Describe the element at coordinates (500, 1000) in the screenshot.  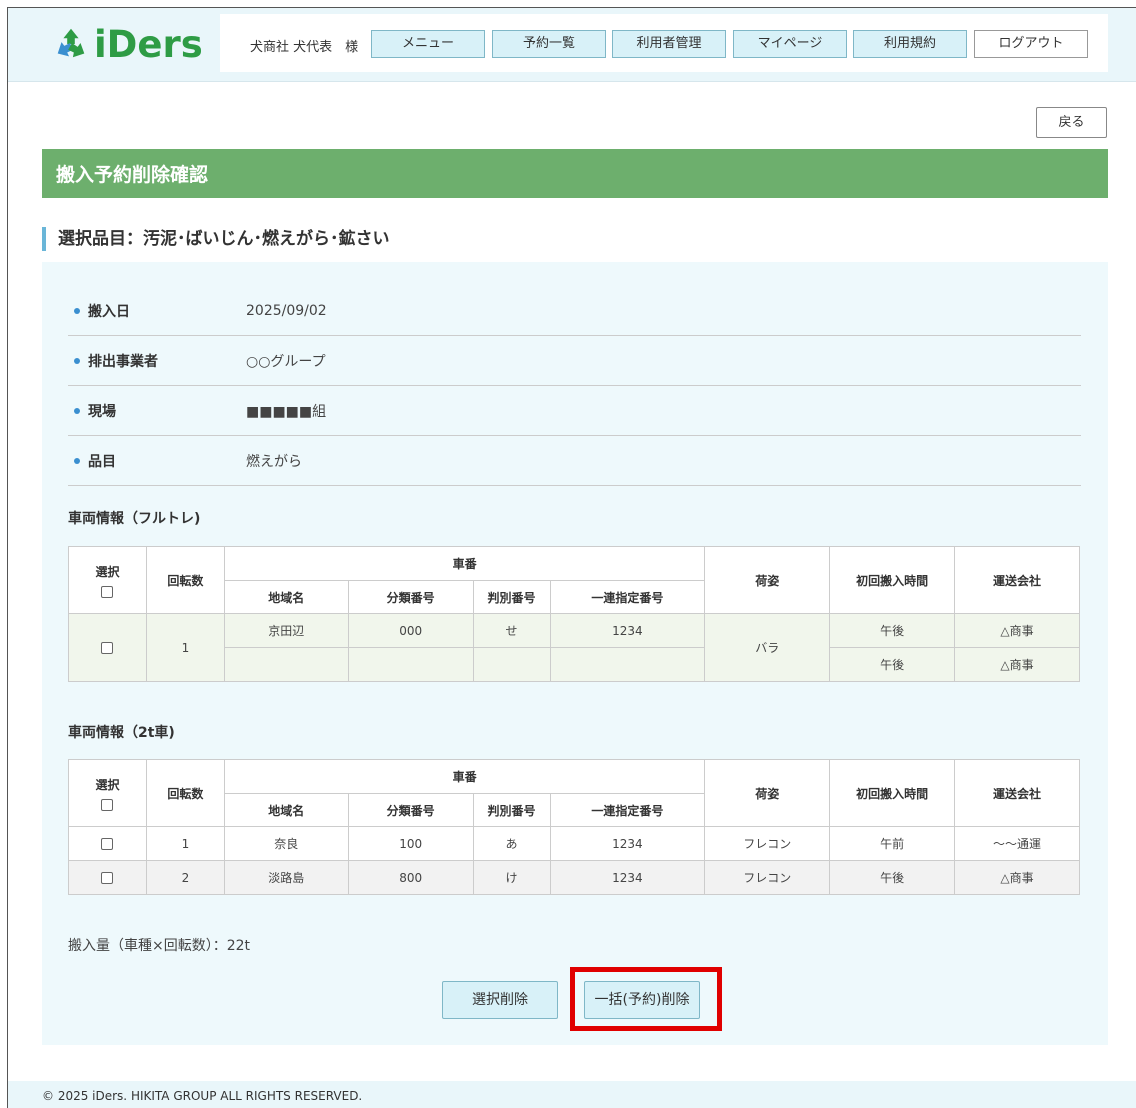
I see `select-delete-button: 選択削除` at that location.